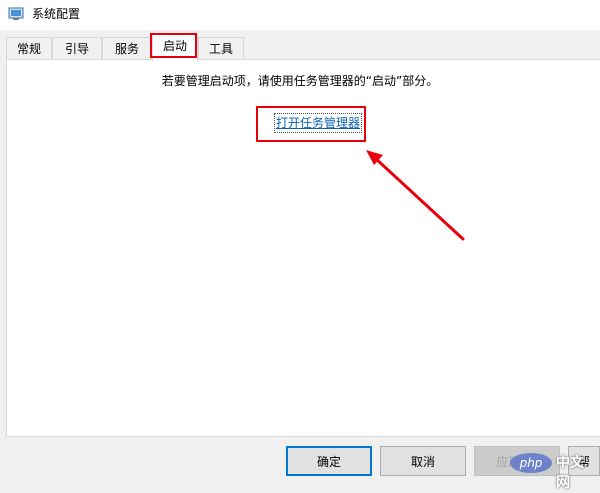  I want to click on tab-general: 常规, so click(29, 48).